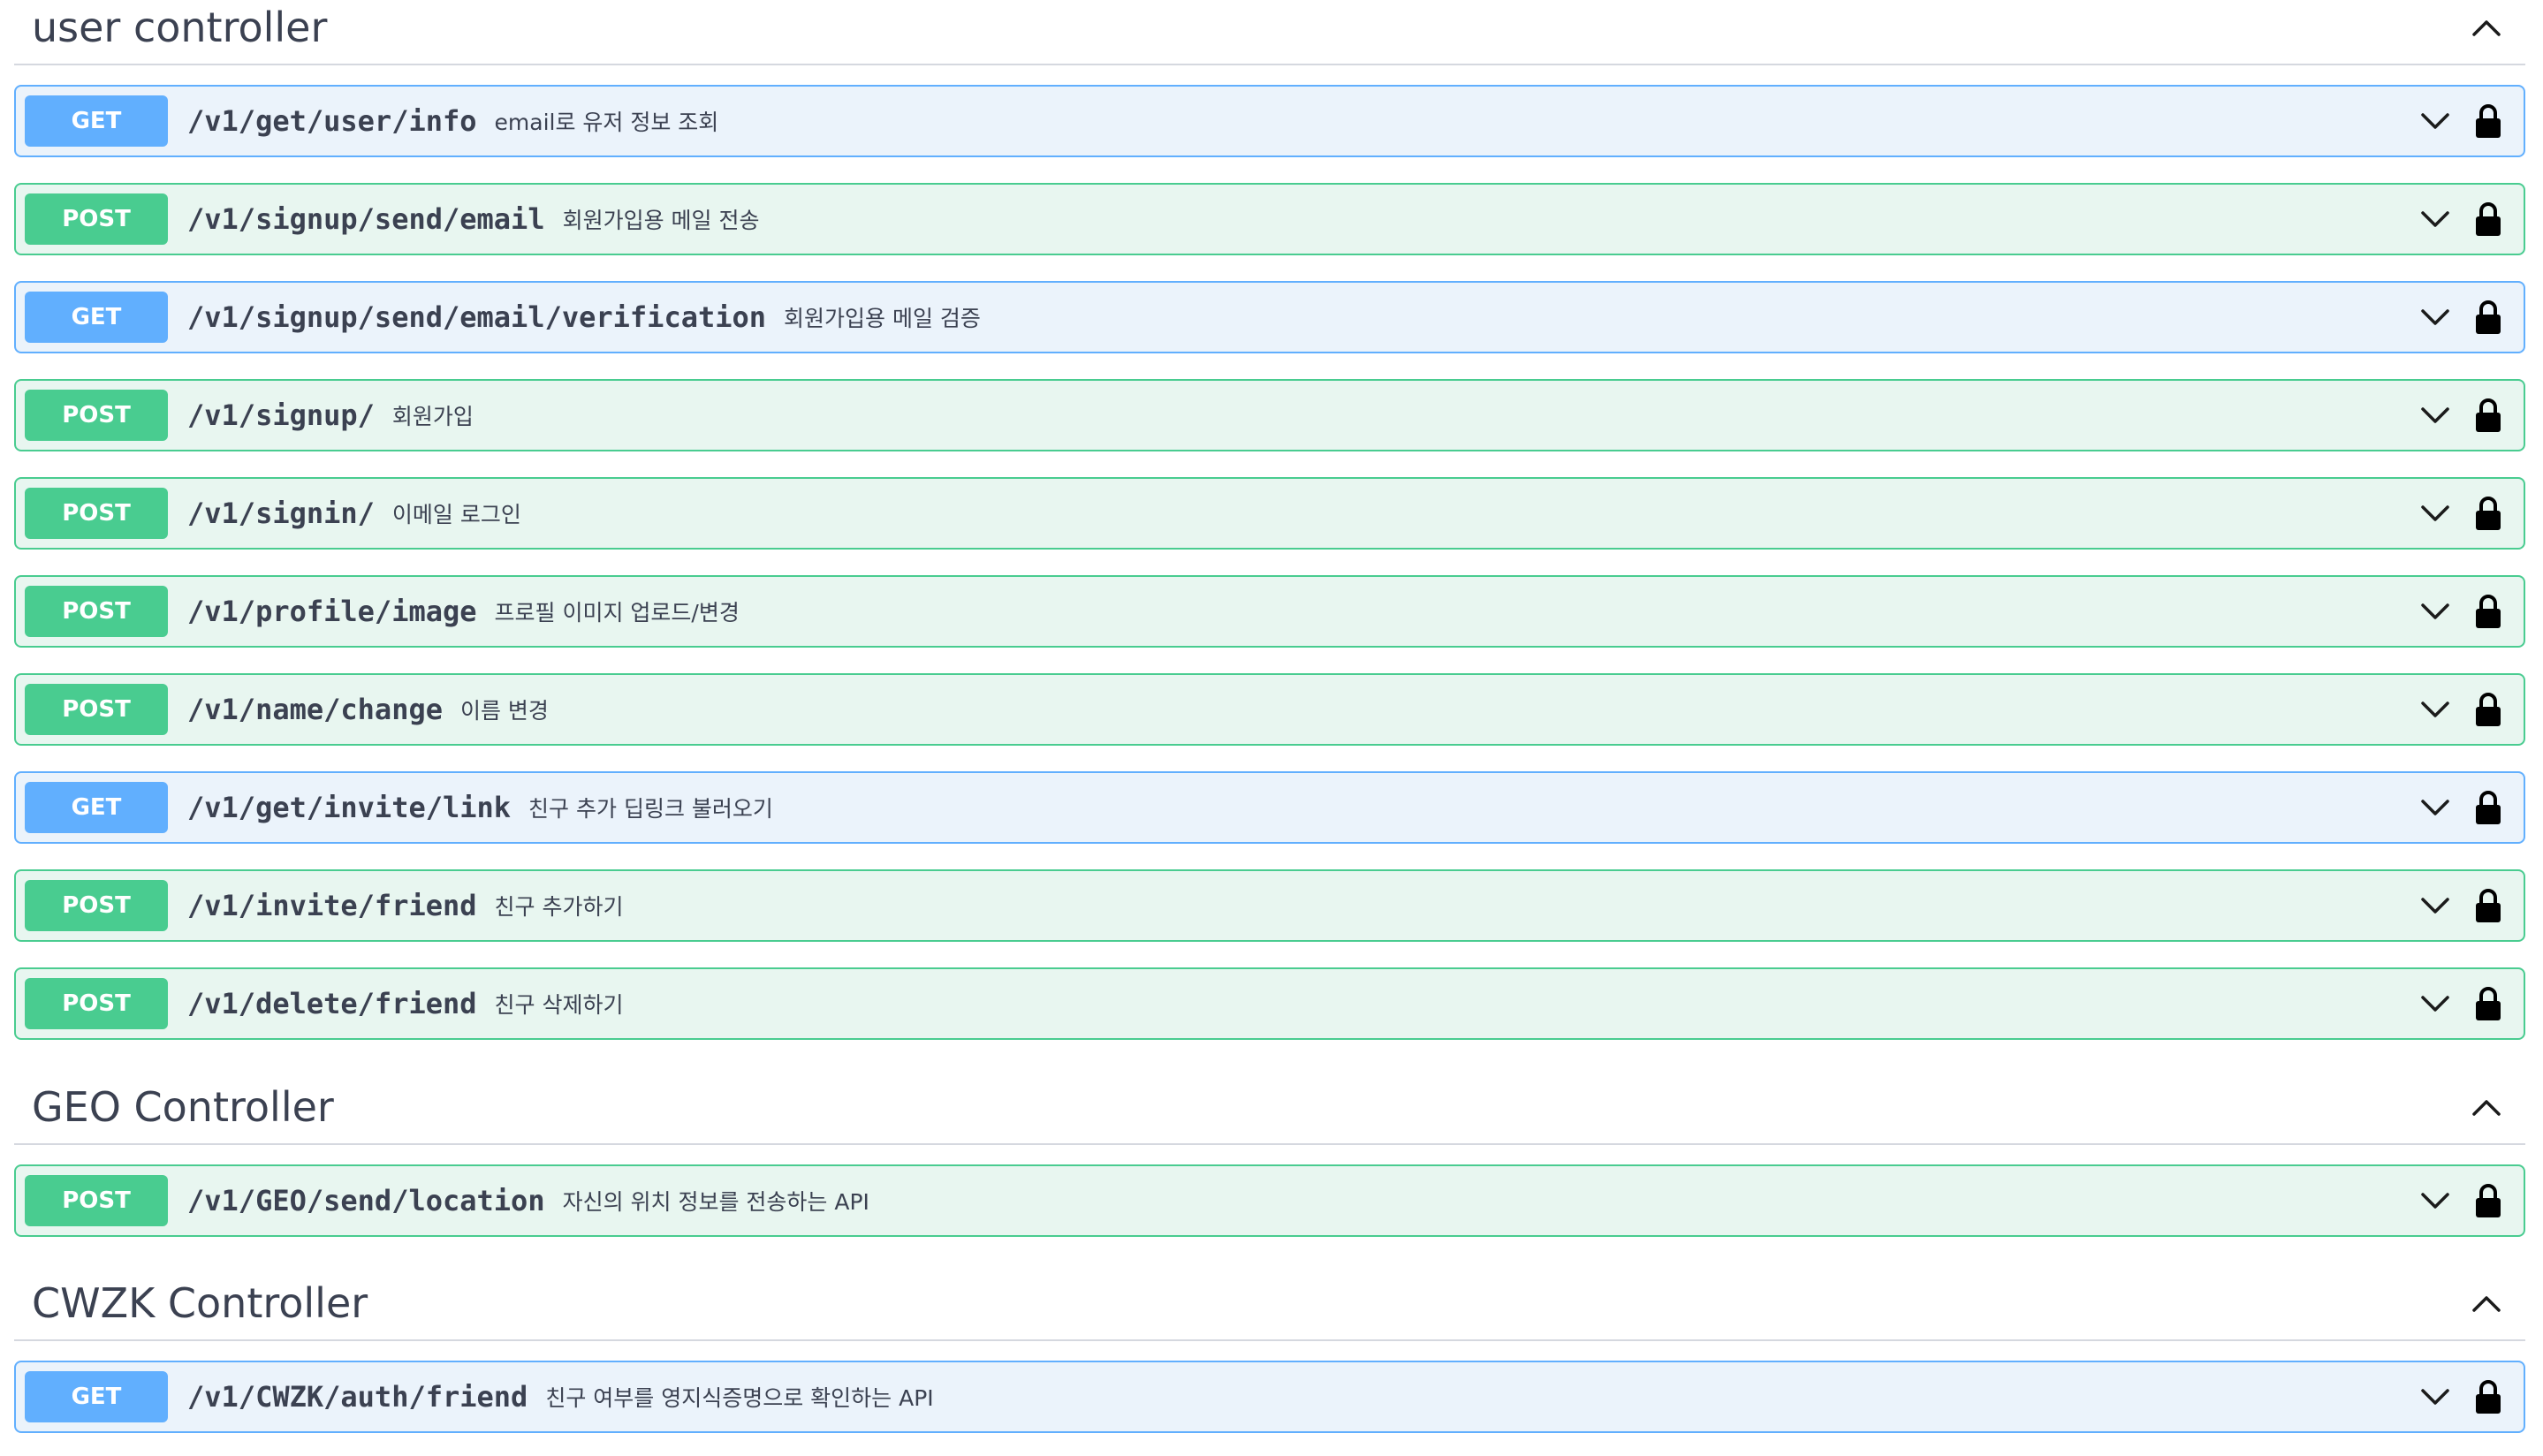 The image size is (2543, 1456). What do you see at coordinates (332, 611) in the screenshot?
I see `operation-path: /v1/profile/image` at bounding box center [332, 611].